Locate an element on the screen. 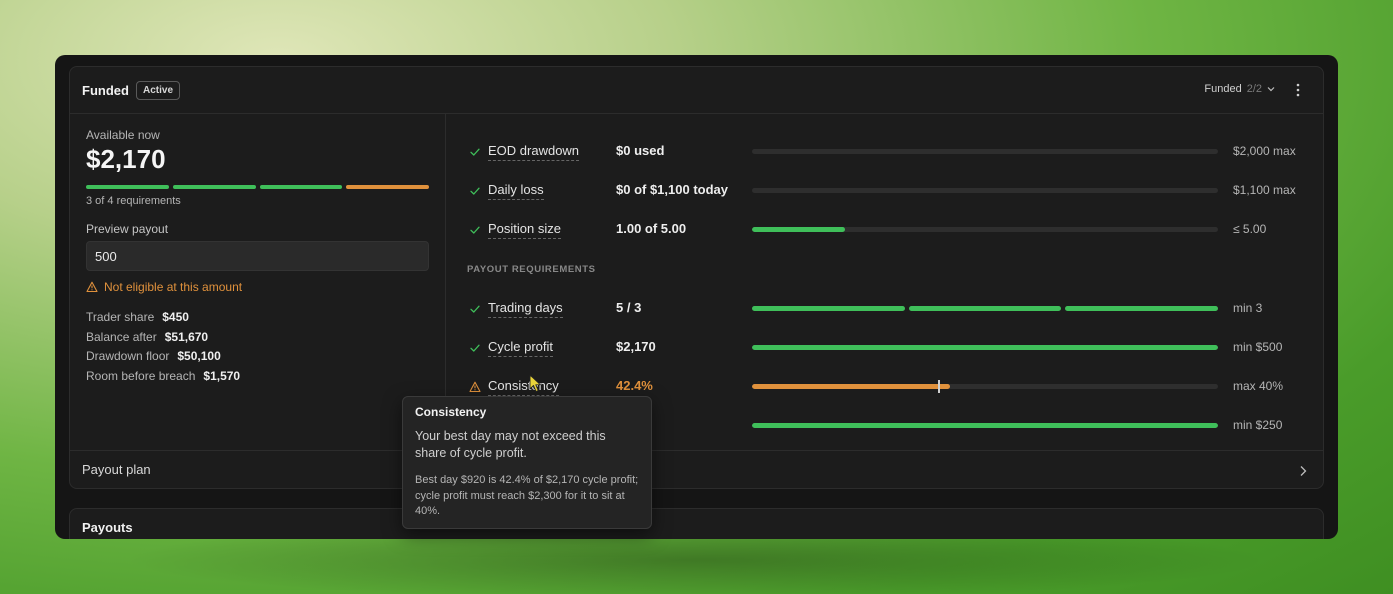 Image resolution: width=1393 pixels, height=594 pixels. detail-label: Drawdown floor is located at coordinates (128, 356).